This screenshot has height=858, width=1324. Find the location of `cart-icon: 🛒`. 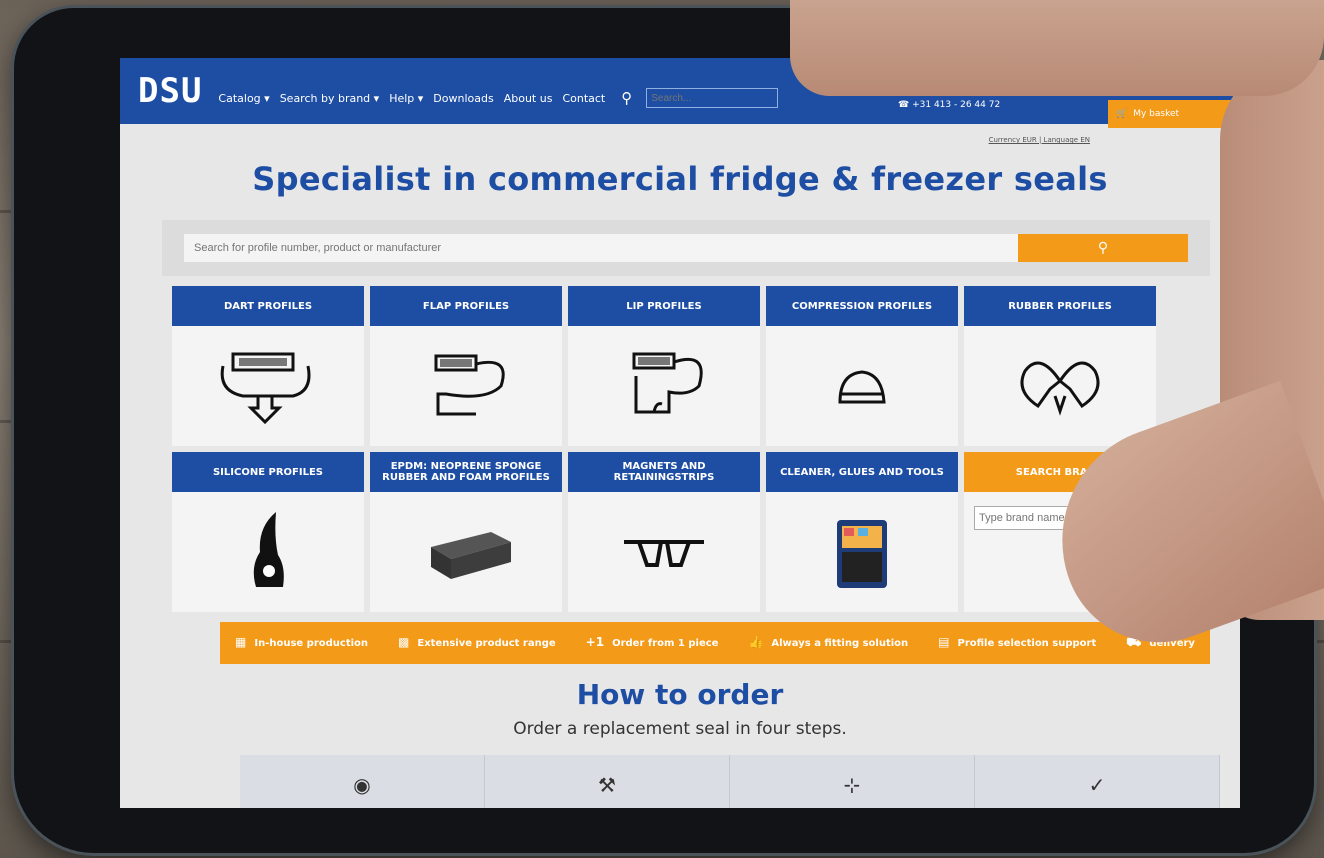

cart-icon: 🛒 is located at coordinates (1122, 114).